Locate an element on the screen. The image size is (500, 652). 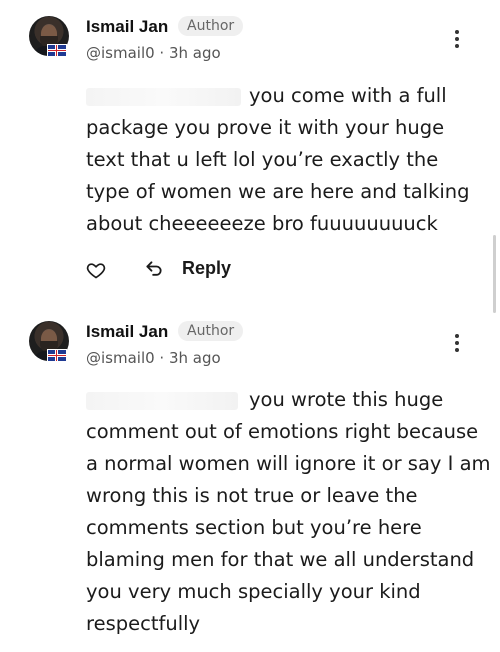
comment-line: you wrote this huge is located at coordinates (346, 399).